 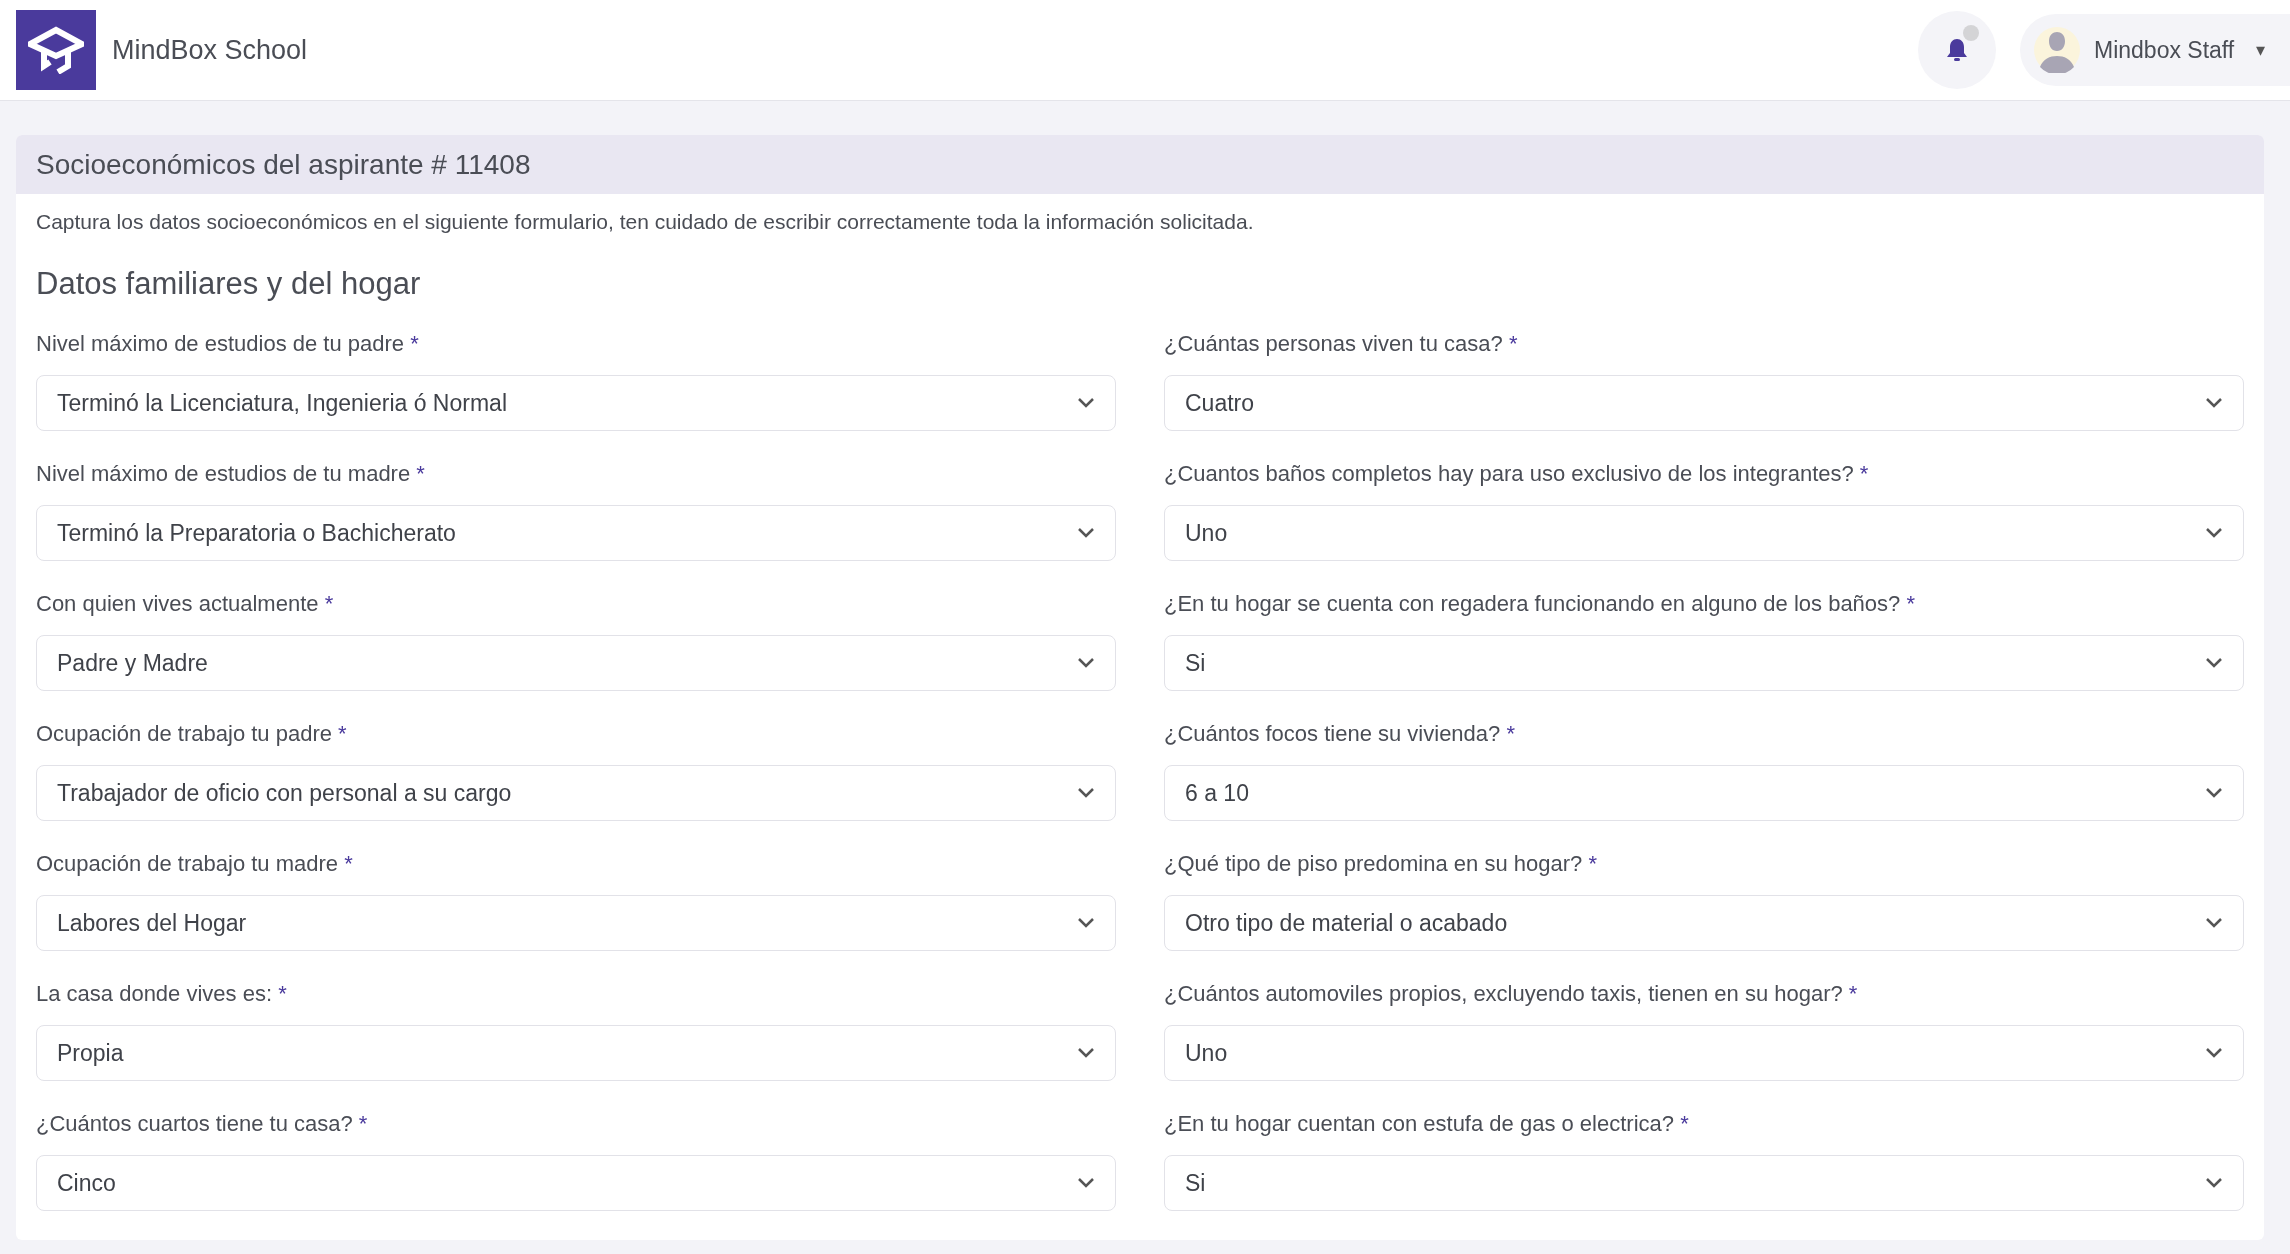 I want to click on select-field: Labores del Hogar, so click(x=576, y=923).